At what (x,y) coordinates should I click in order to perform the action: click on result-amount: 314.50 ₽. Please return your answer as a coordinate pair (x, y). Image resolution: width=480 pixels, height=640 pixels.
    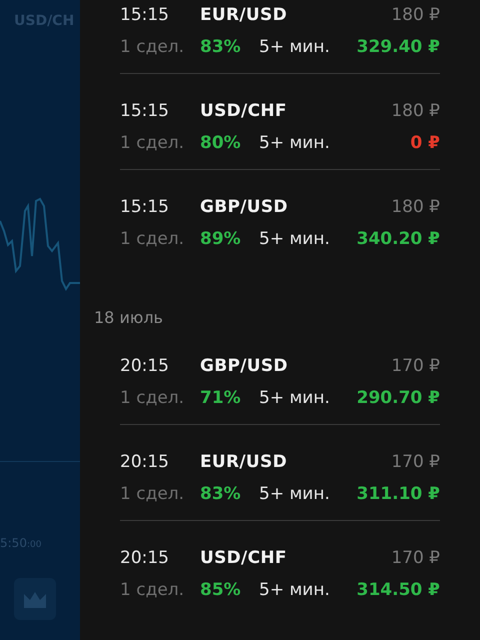
    Looking at the image, I should click on (398, 590).